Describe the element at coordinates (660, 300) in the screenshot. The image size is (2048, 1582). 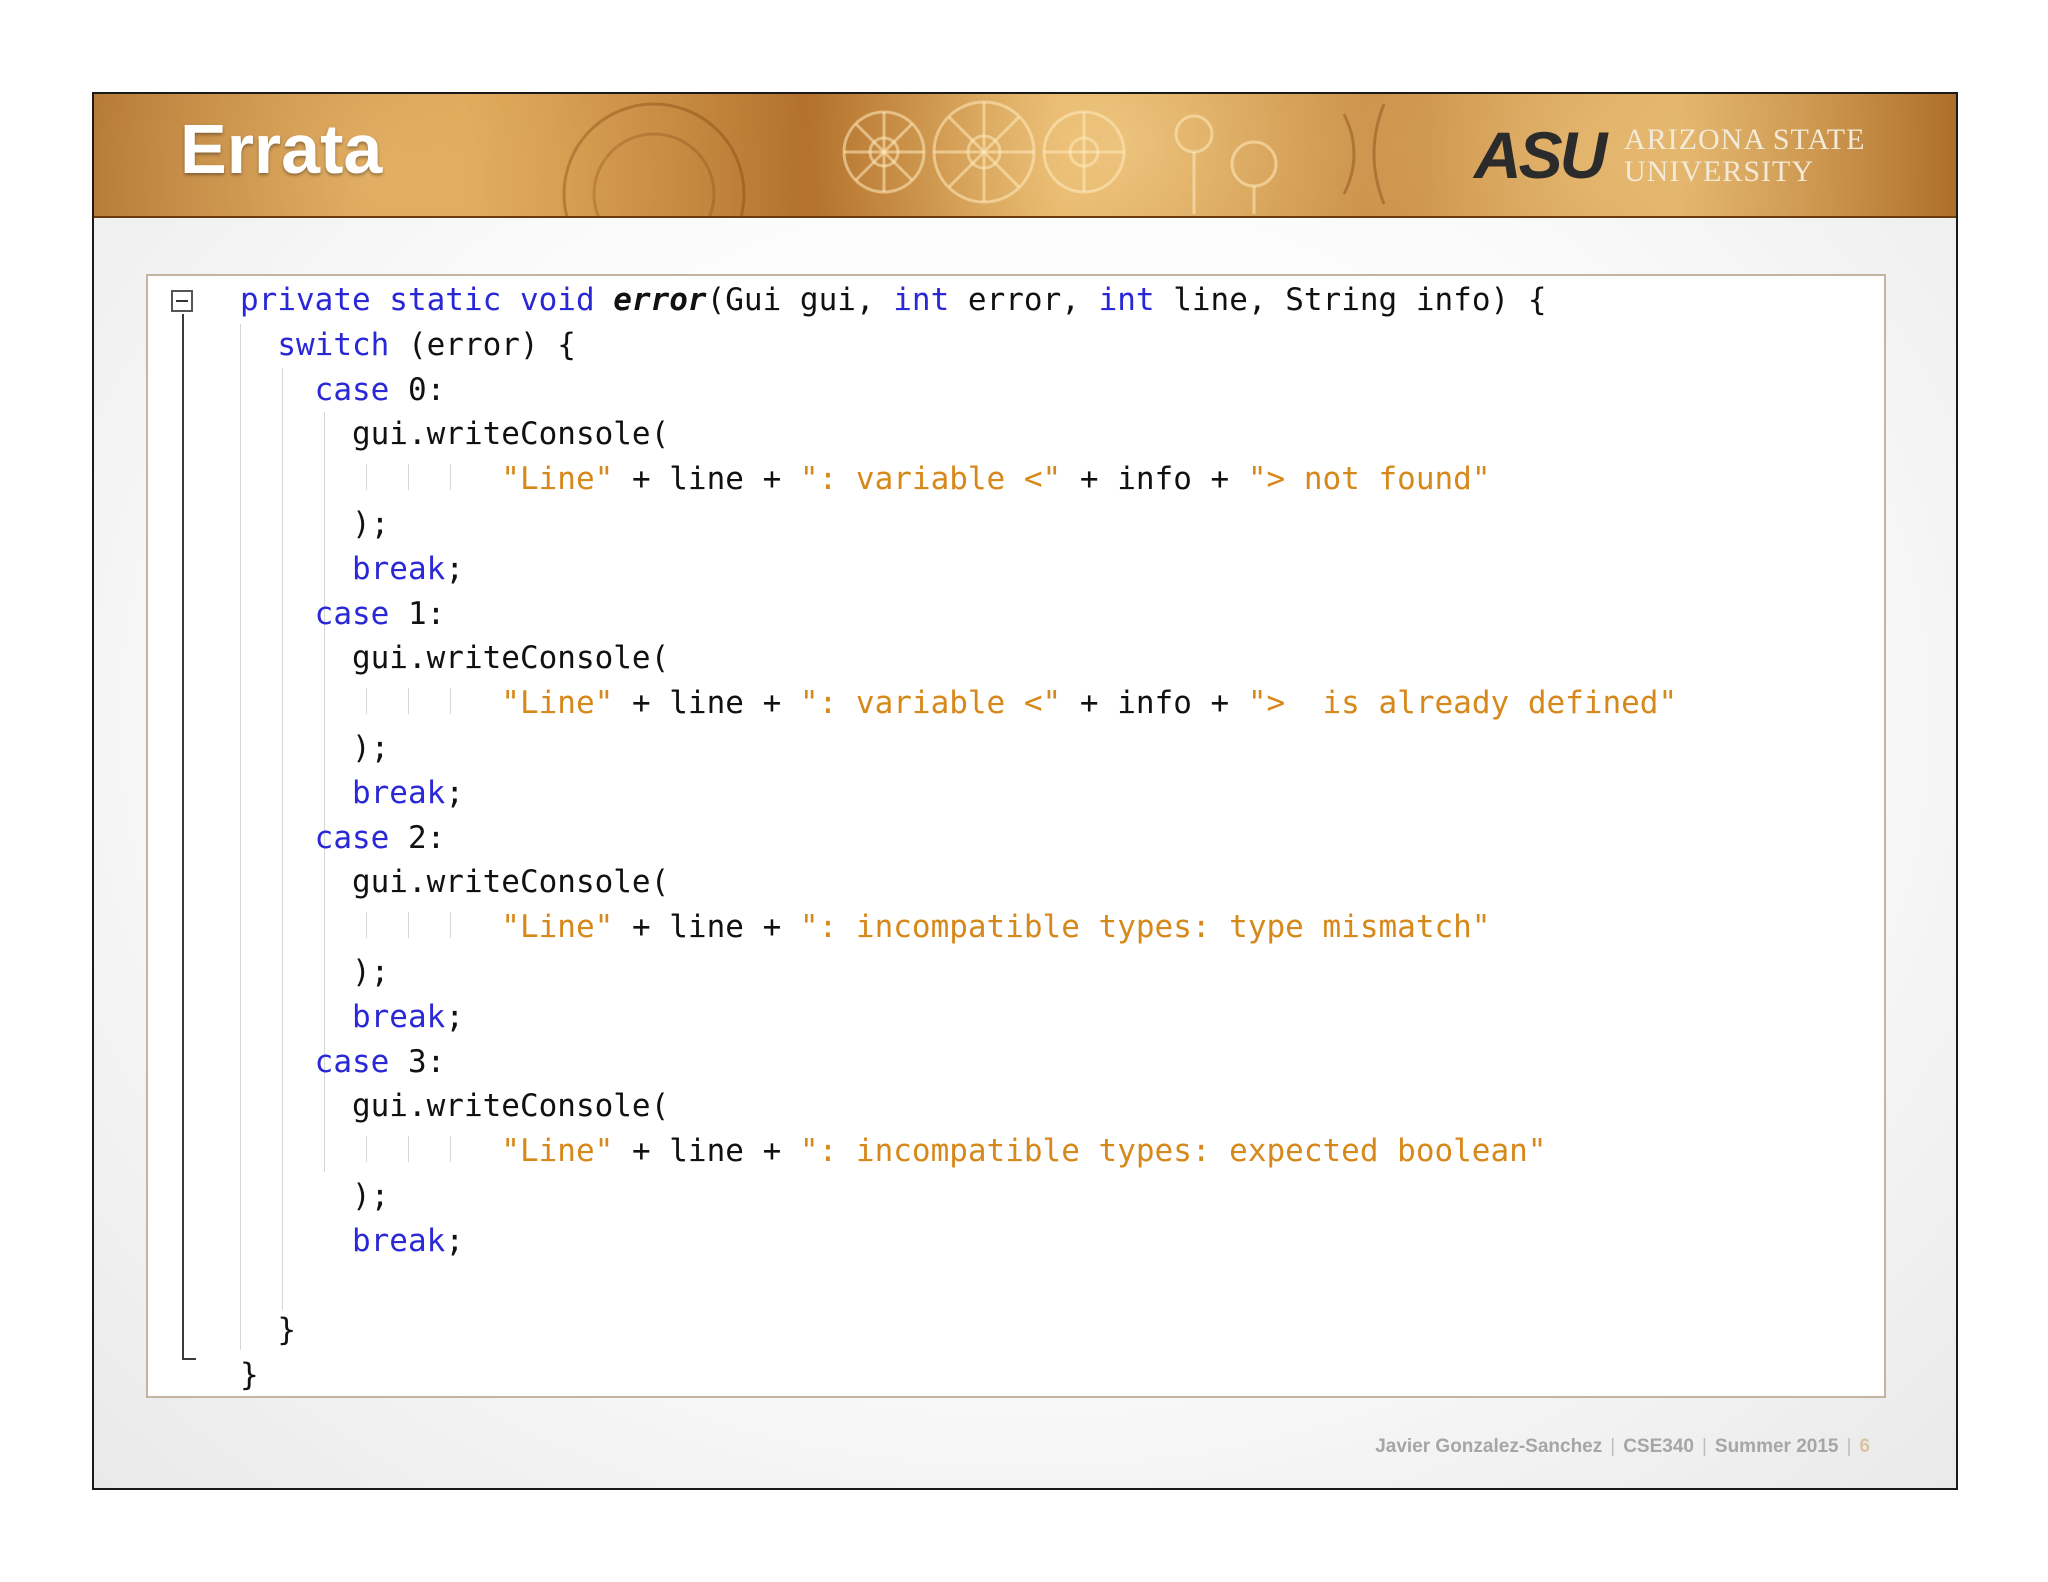
I see `code-token: error` at that location.